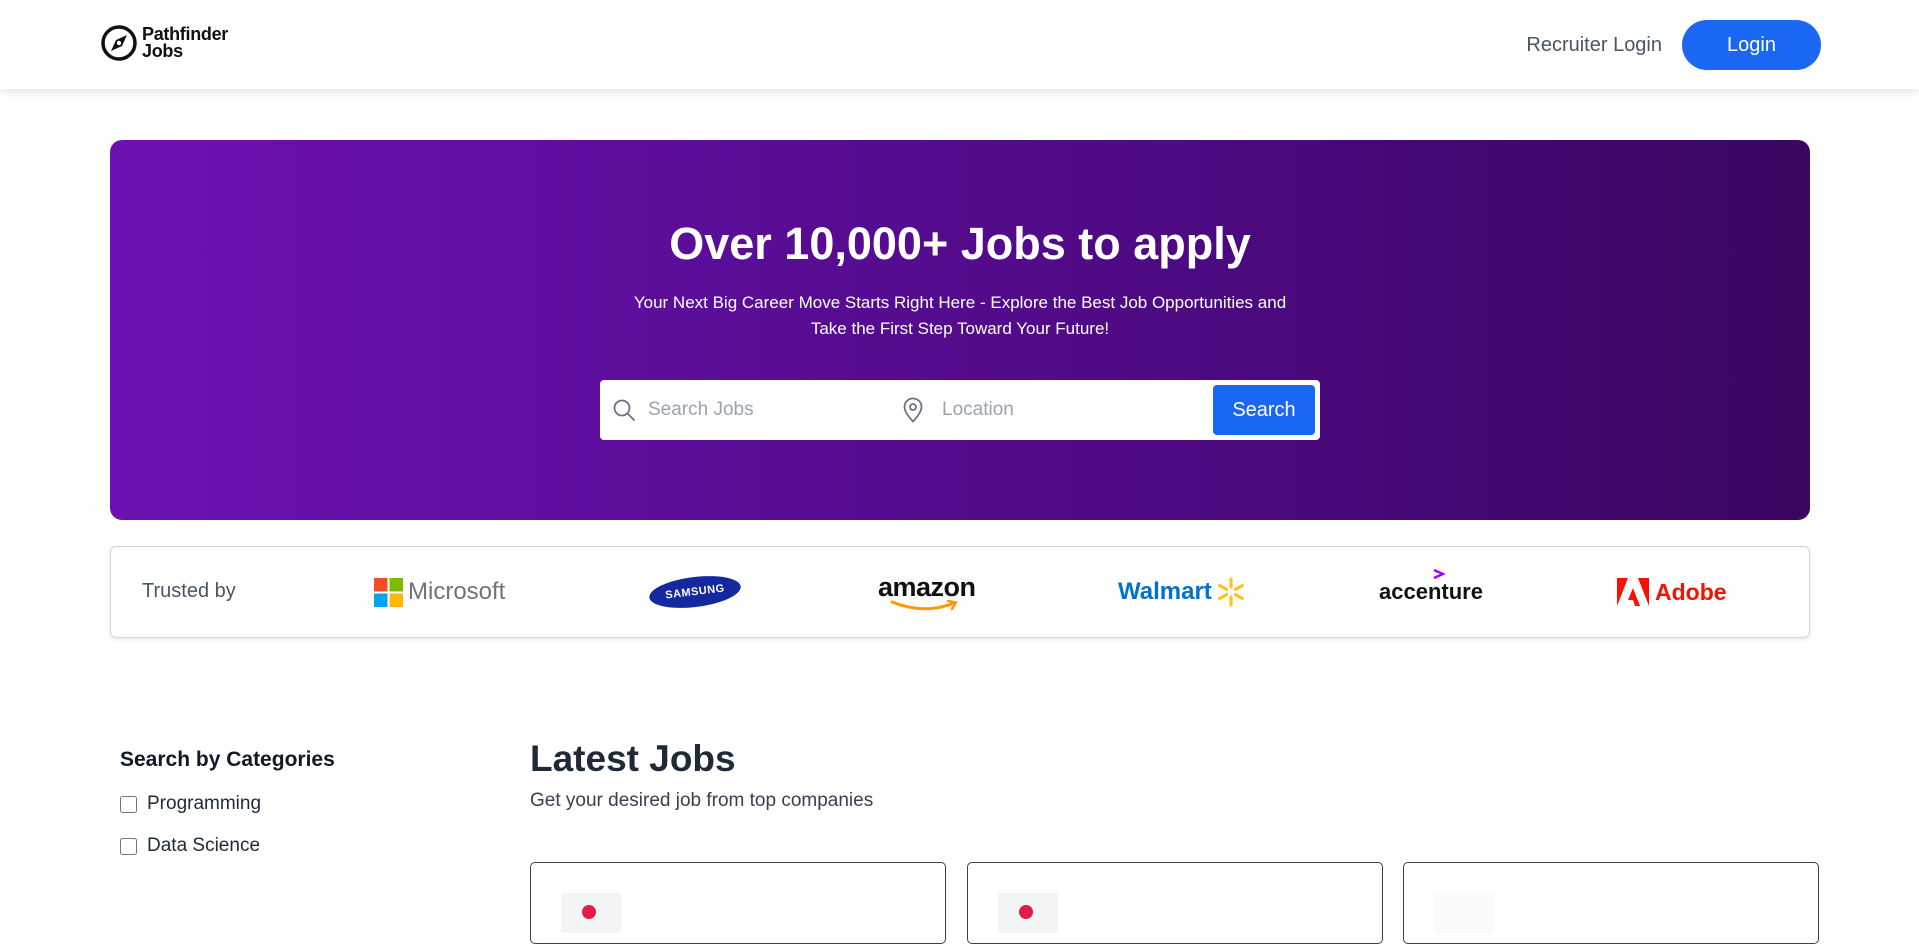 The width and height of the screenshot is (1919, 944). I want to click on search-jobs-field, so click(745, 410).